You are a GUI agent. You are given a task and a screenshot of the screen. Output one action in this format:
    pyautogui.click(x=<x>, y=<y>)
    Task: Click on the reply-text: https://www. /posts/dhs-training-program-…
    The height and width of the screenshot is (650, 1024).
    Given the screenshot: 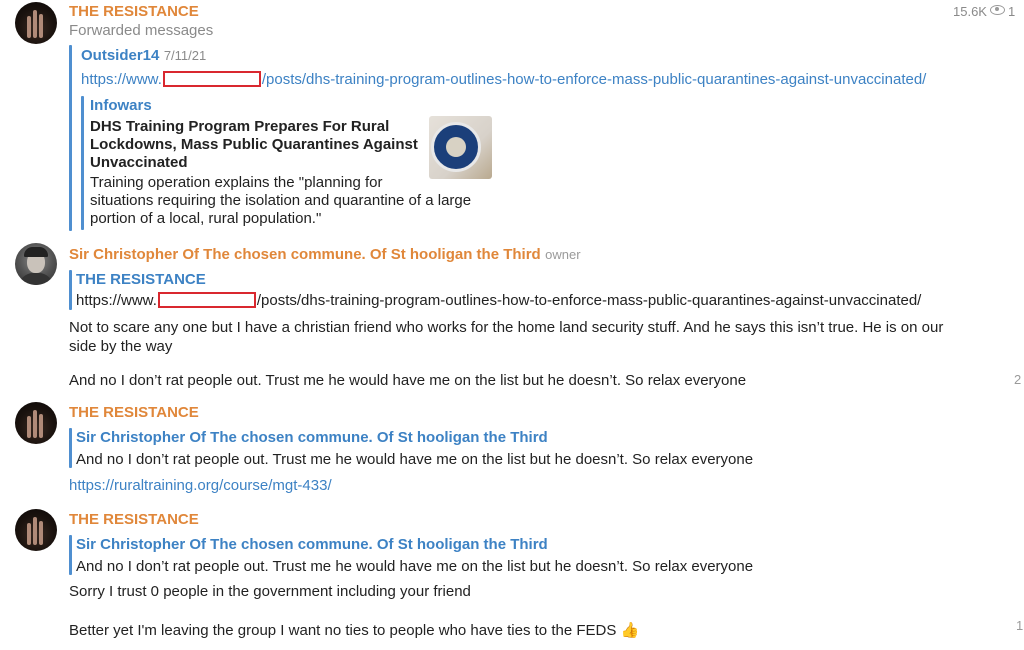 What is the action you would take?
    pyautogui.click(x=498, y=300)
    